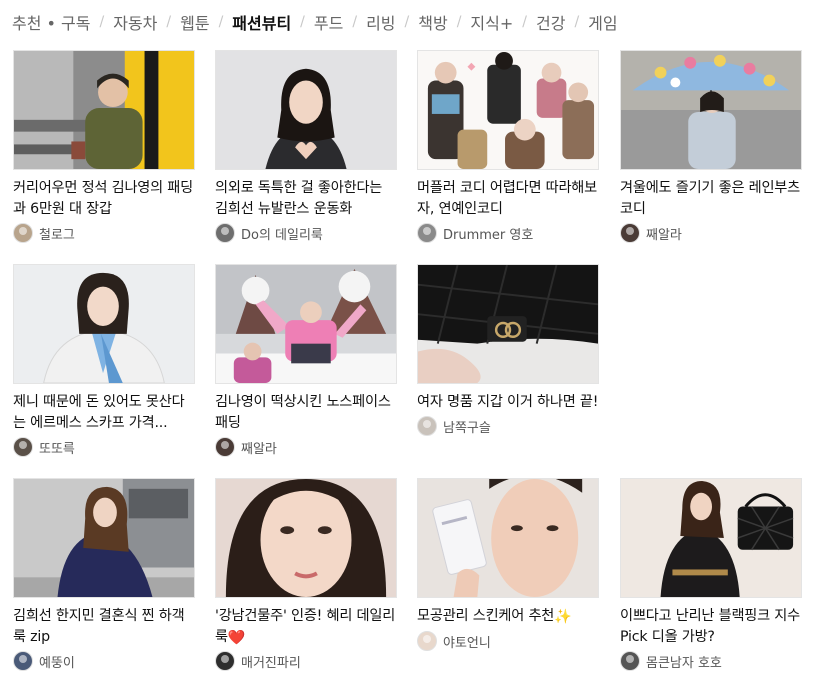 The width and height of the screenshot is (816, 677). I want to click on content-card: 겨울에도 즐기기 좋은 레인부츠 코디 째알라, so click(711, 146).